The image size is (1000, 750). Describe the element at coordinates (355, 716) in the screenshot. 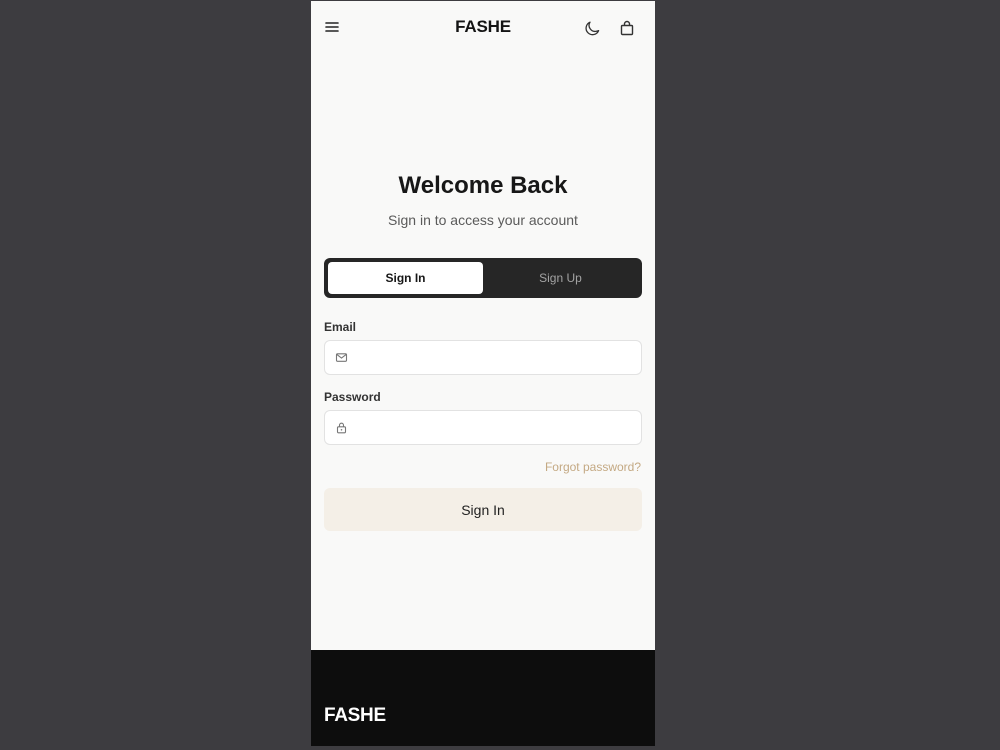

I see `footer-brand-logo: FASHE` at that location.